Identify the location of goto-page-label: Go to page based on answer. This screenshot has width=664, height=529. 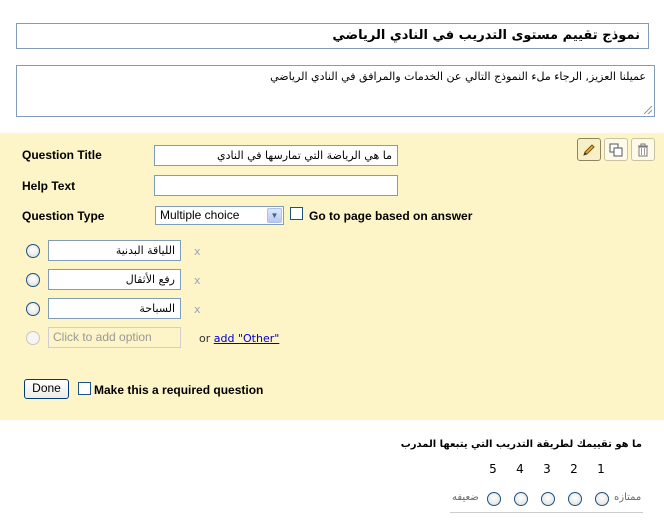
(391, 216).